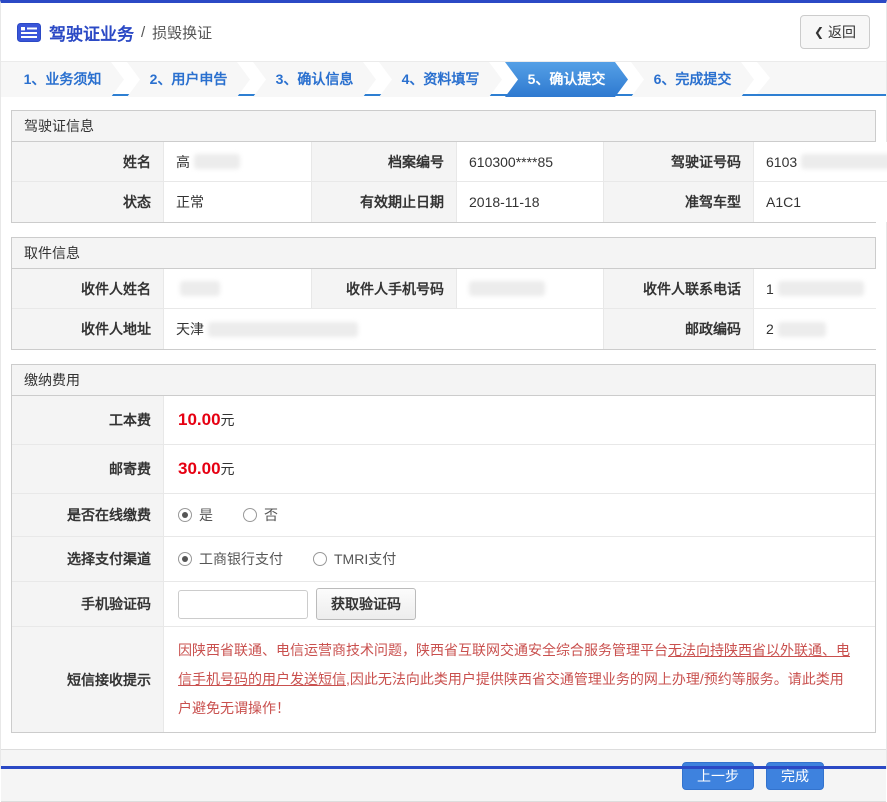 Image resolution: width=887 pixels, height=802 pixels. What do you see at coordinates (314, 79) in the screenshot?
I see `step-3-confirm-info: 3、确认信息` at bounding box center [314, 79].